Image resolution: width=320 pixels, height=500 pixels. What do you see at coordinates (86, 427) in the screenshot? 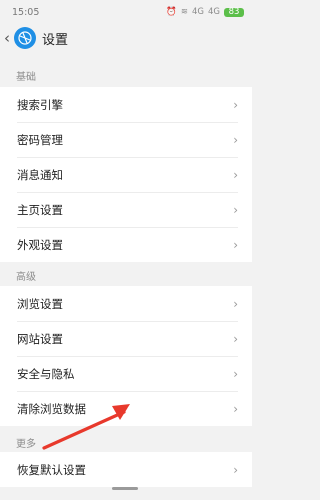
I see `annotation-arrow` at bounding box center [86, 427].